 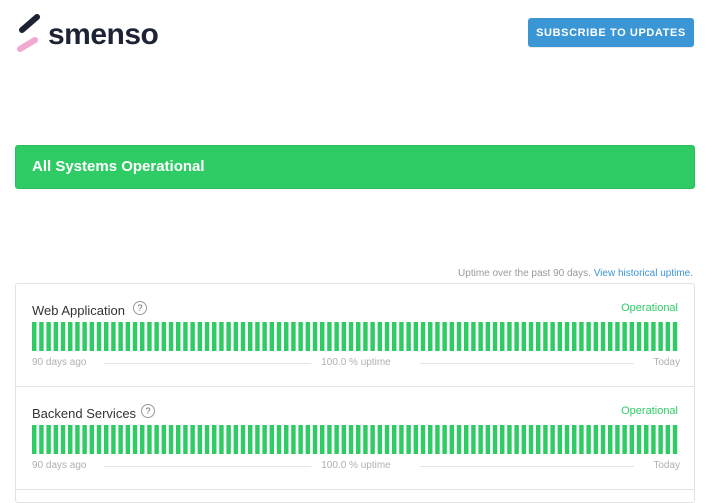 What do you see at coordinates (643, 273) in the screenshot?
I see `historical-uptime-link: View historical uptime.` at bounding box center [643, 273].